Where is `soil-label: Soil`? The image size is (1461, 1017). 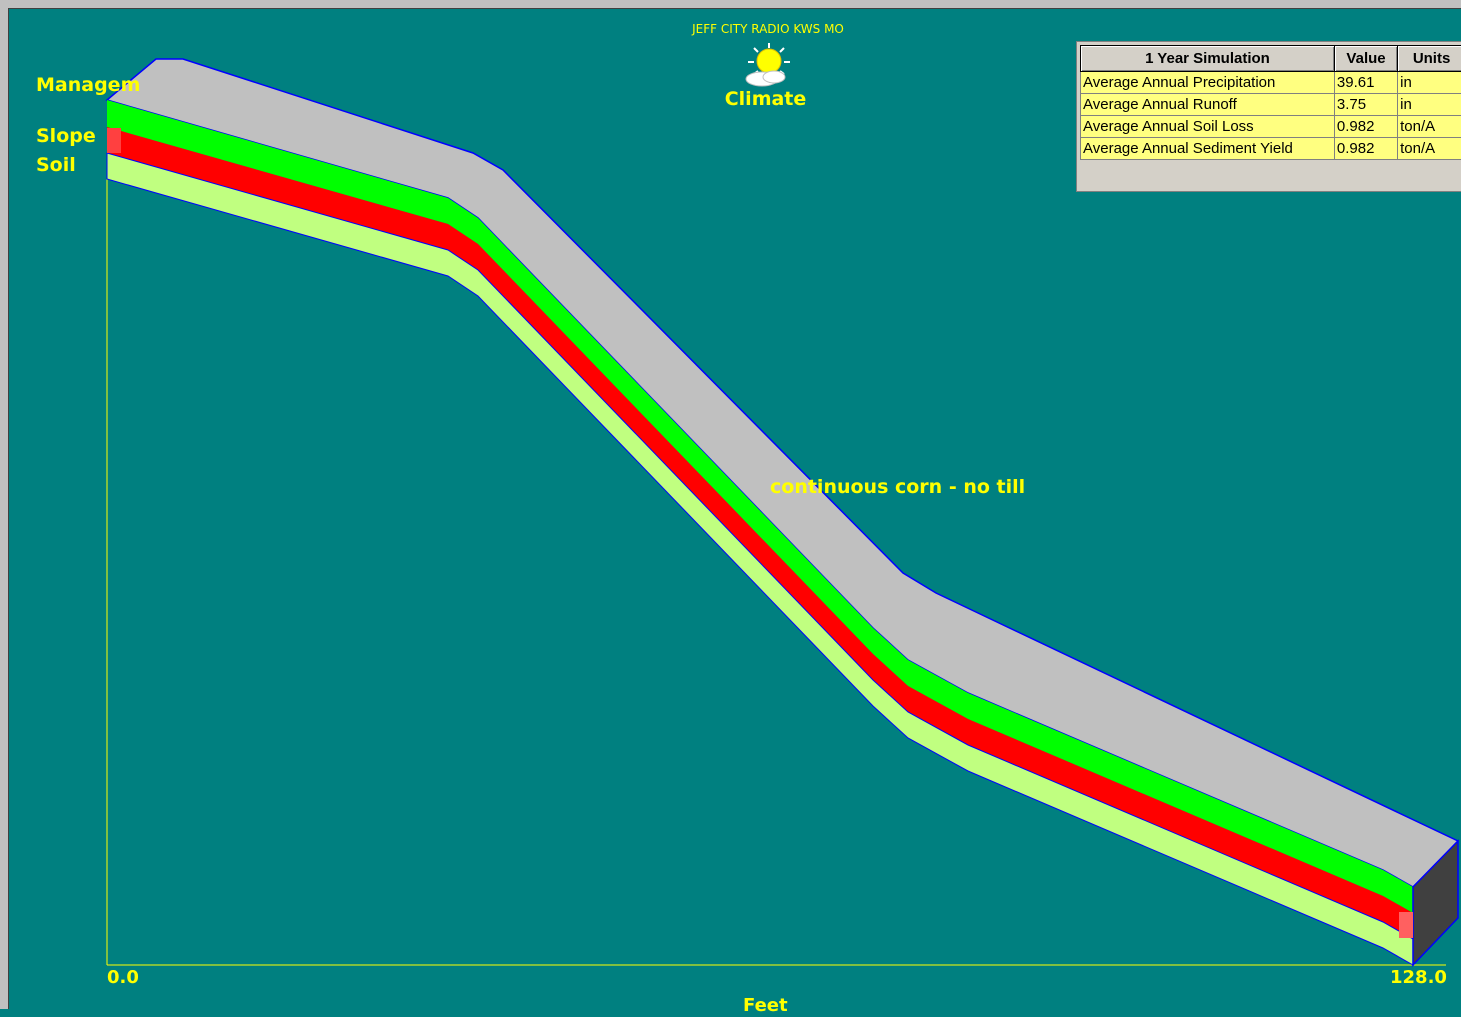 soil-label: Soil is located at coordinates (56, 165).